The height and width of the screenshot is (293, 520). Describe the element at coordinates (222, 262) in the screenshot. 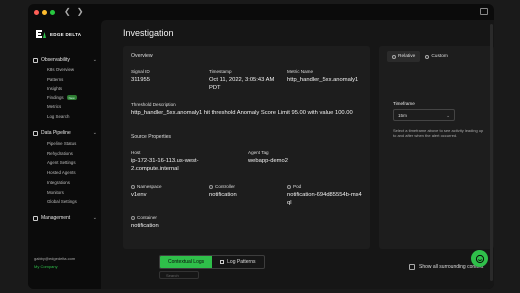

I see `pattern-icon` at that location.